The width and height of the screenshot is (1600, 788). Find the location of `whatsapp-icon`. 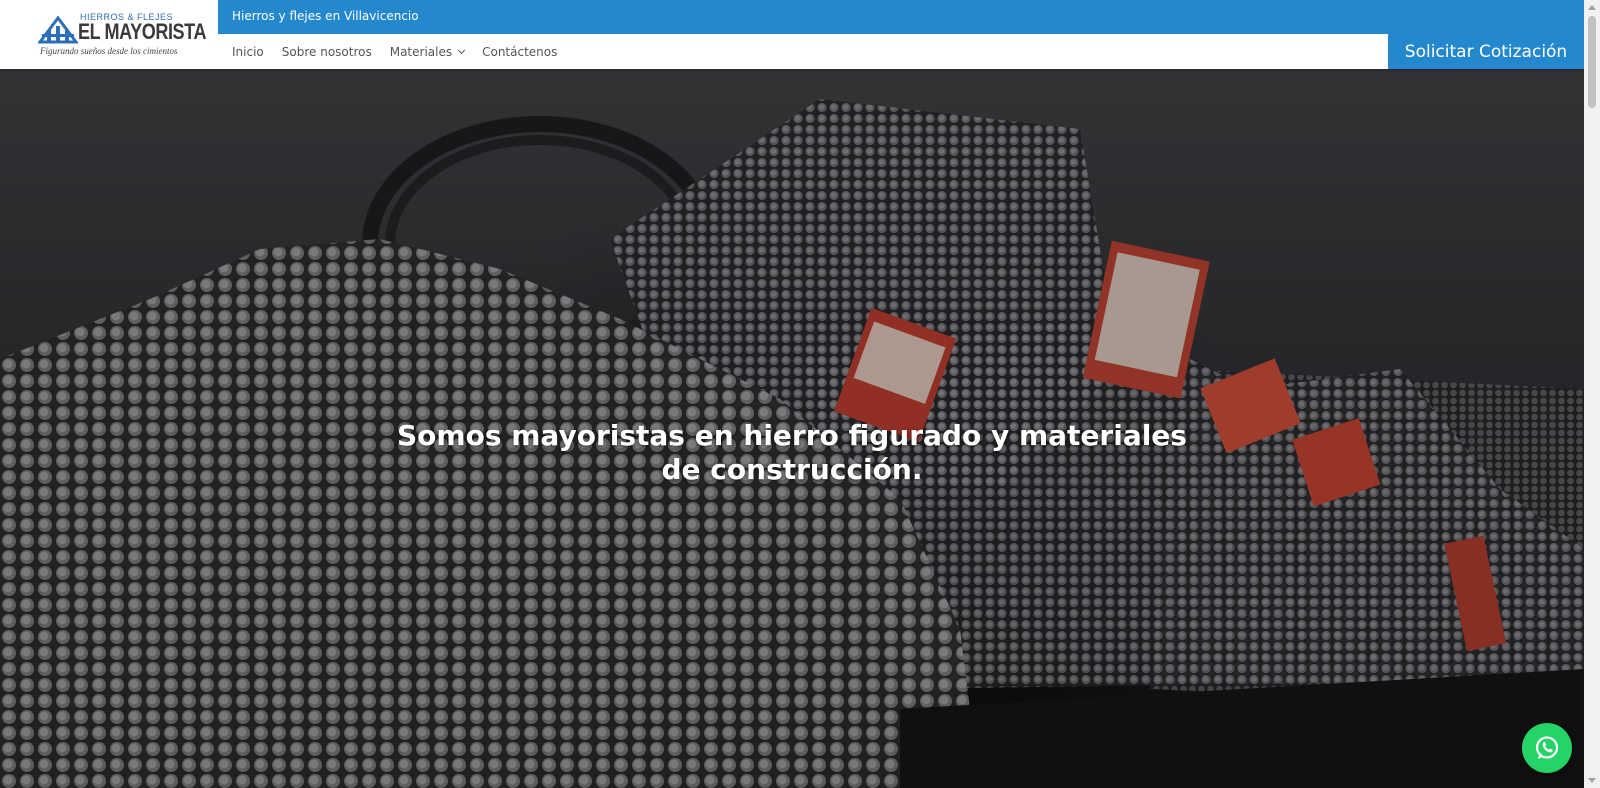

whatsapp-icon is located at coordinates (1547, 747).